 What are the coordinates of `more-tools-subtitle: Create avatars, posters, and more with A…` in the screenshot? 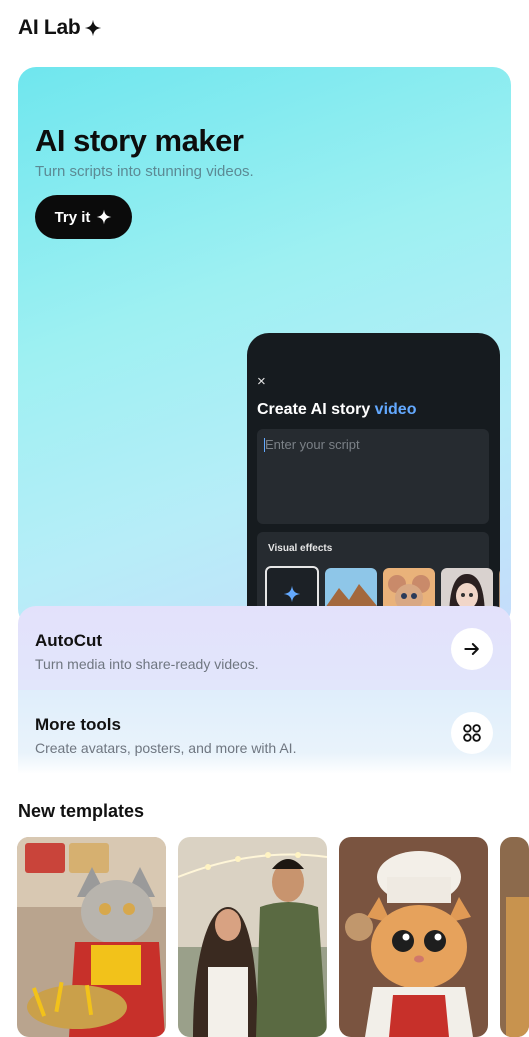 It's located at (166, 748).